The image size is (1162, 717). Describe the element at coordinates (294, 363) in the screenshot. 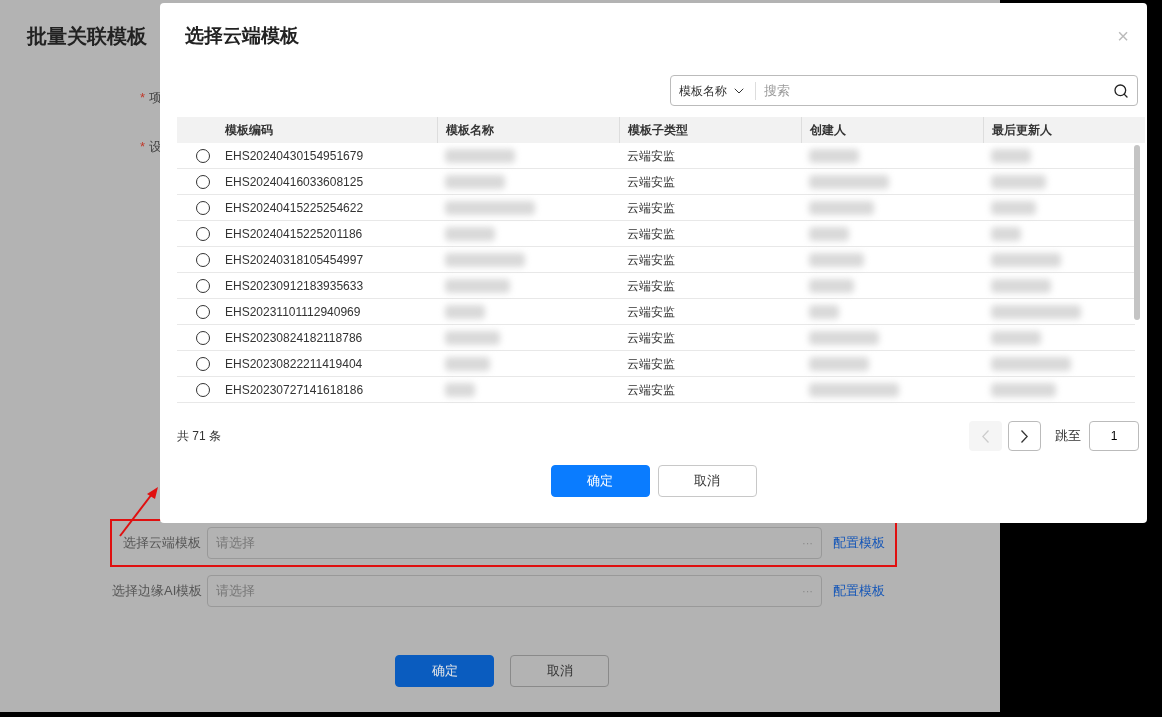

I see `table-cell: EHS20230822211419404` at that location.